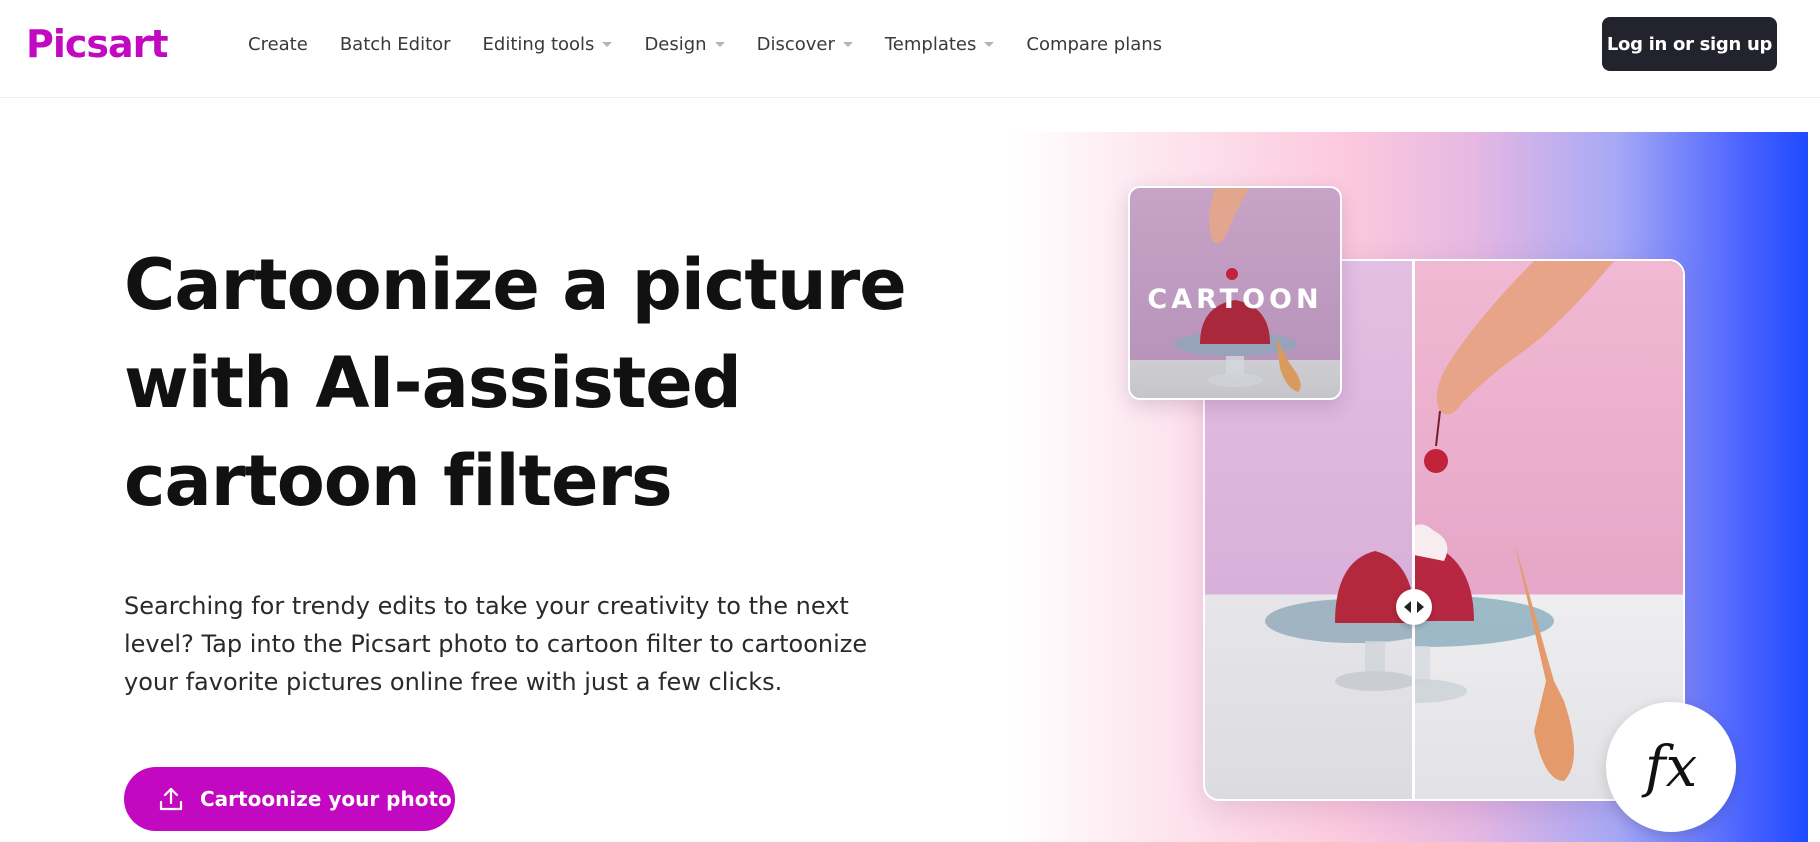  Describe the element at coordinates (1413, 530) in the screenshot. I see `comparison-divider` at that location.